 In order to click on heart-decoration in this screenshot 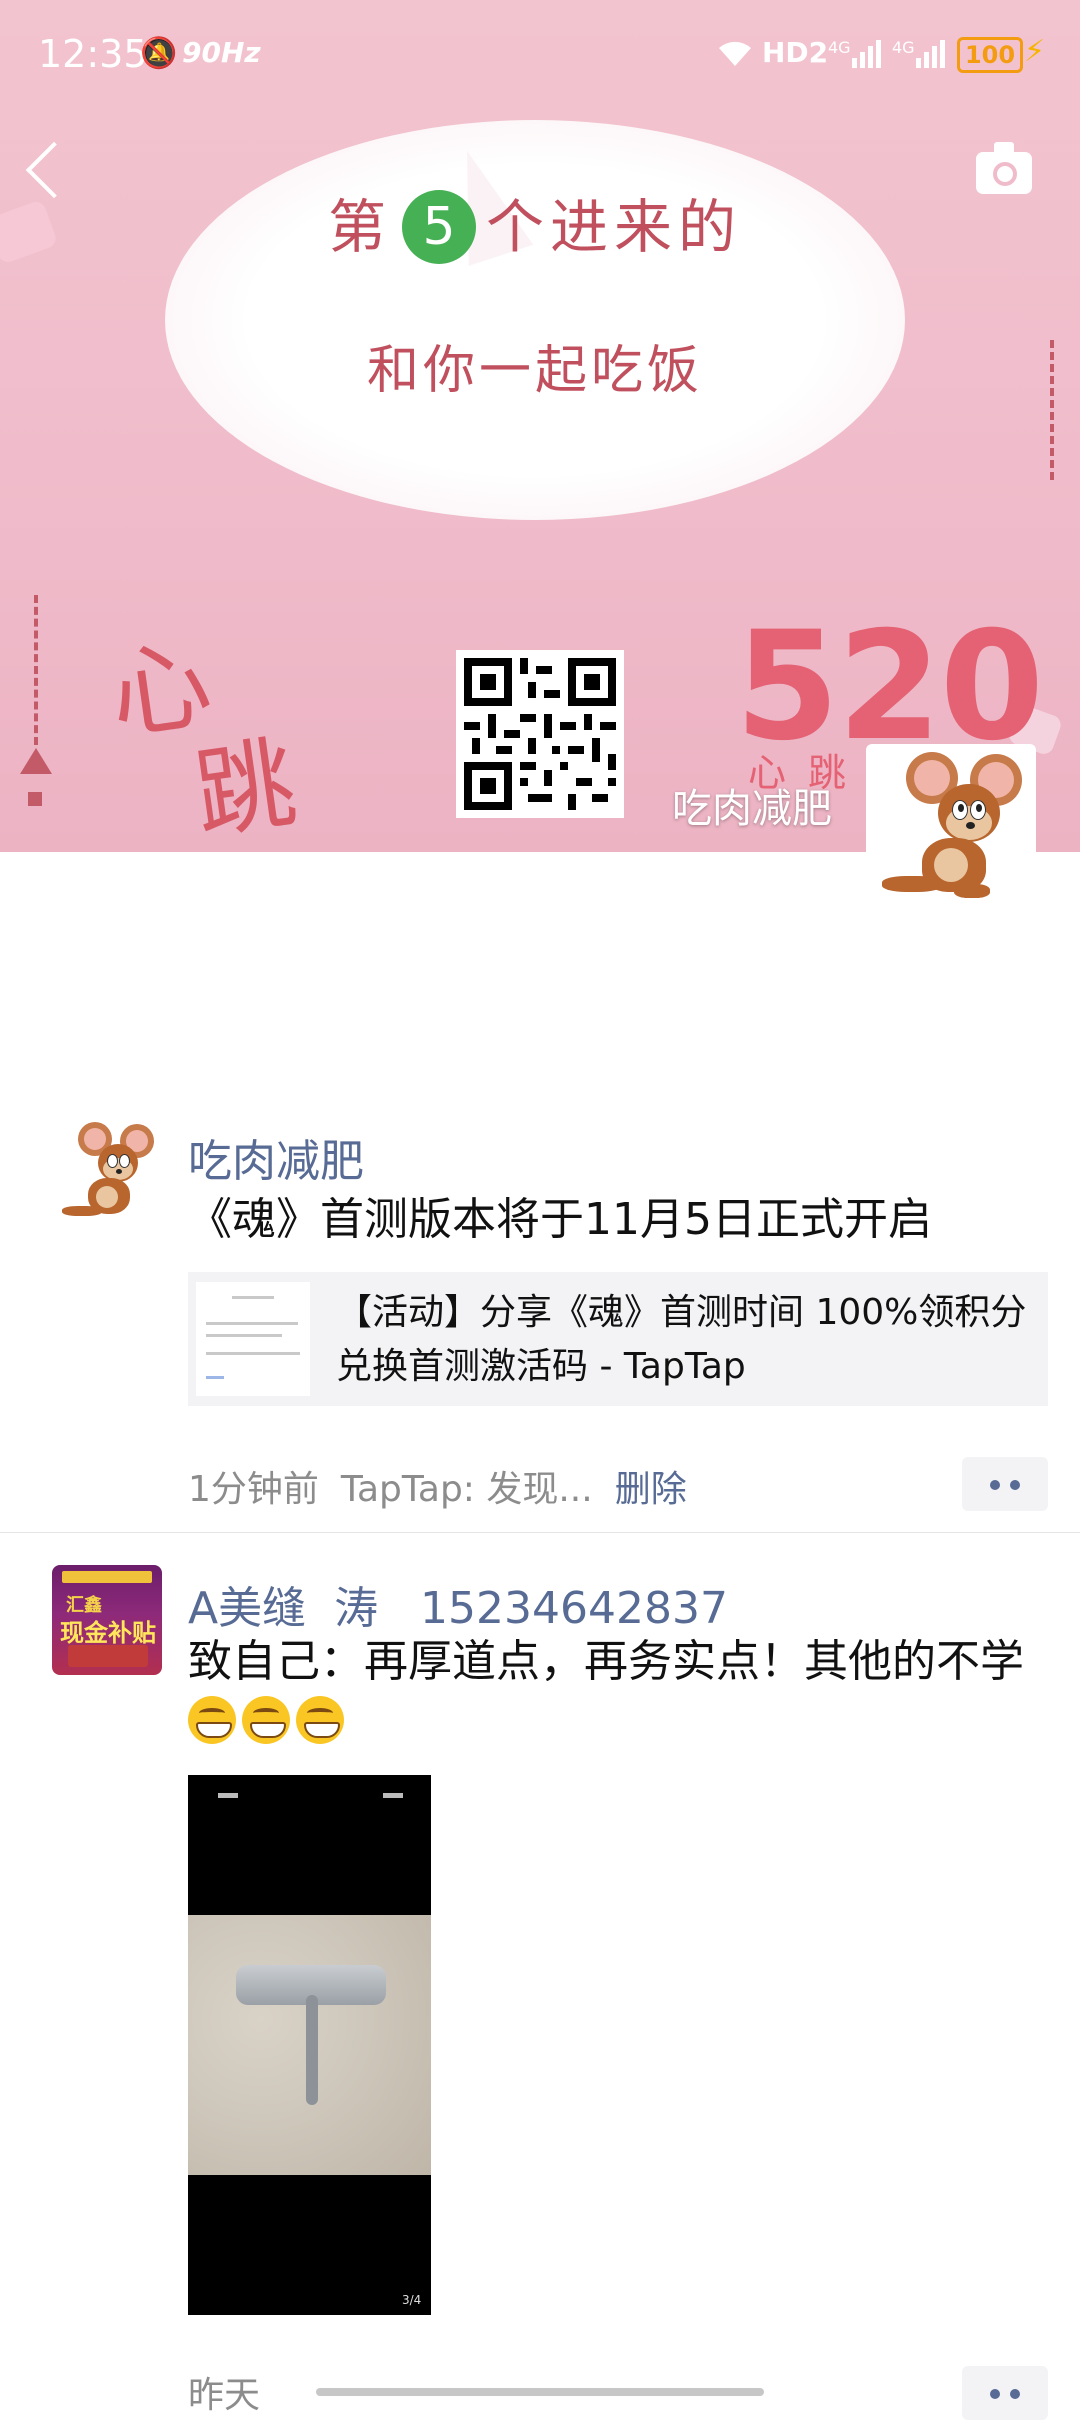, I will do `click(29, 232)`.